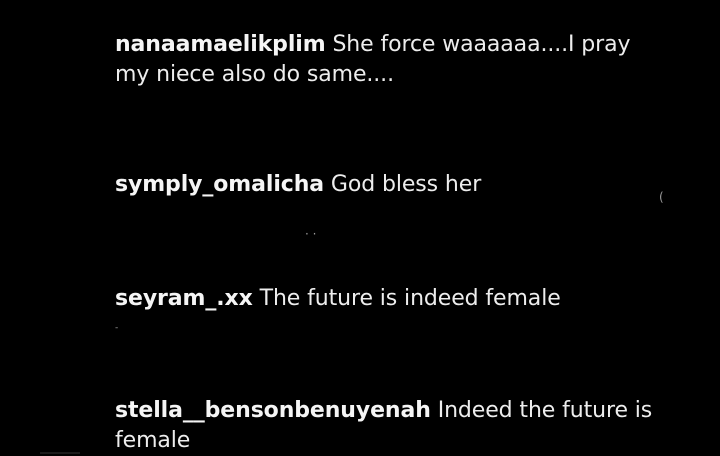 This screenshot has width=720, height=456. I want to click on comment-item: symply_omalicha God bless her, so click(385, 185).